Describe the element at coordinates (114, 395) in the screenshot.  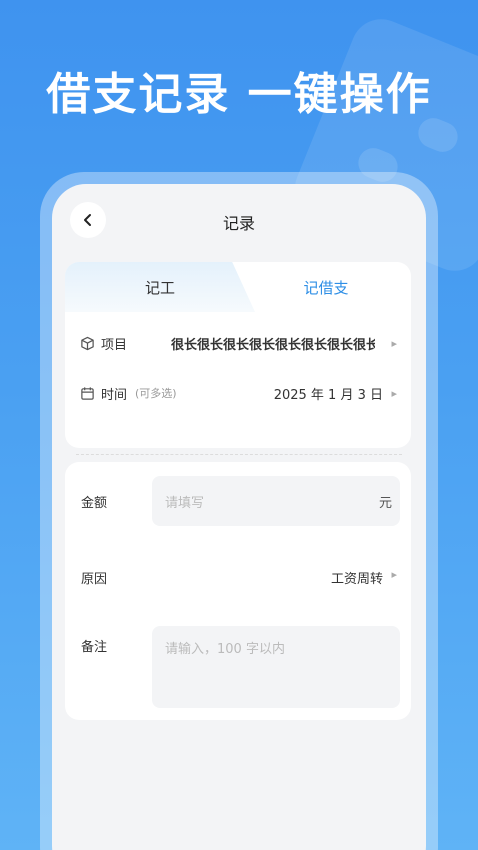
I see `time-label: 时间` at that location.